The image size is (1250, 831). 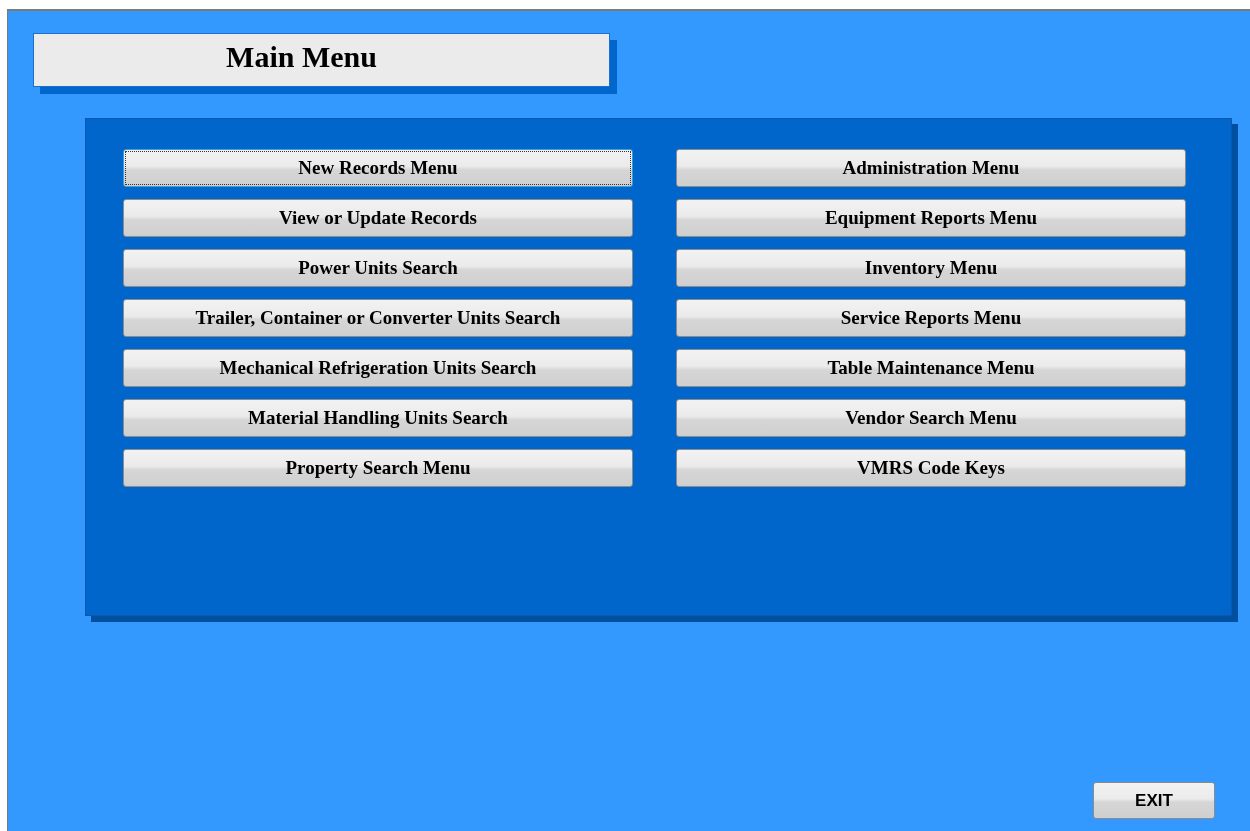 I want to click on menu-button: Administration Menu, so click(x=931, y=168).